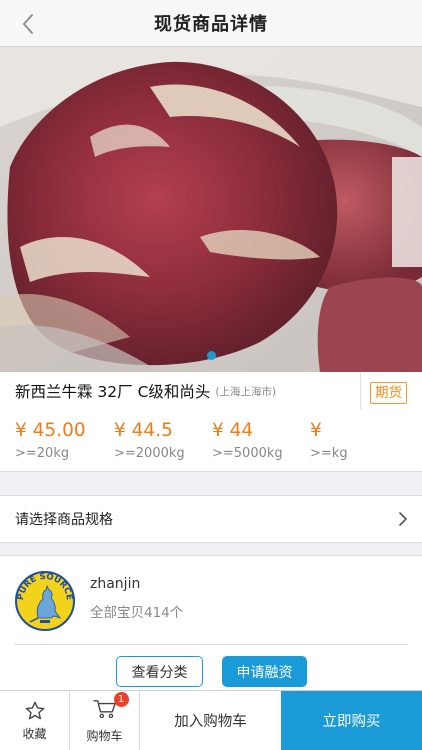 The height and width of the screenshot is (750, 422). I want to click on price-tier: ¥ 45.00 >=20kg, so click(65, 440).